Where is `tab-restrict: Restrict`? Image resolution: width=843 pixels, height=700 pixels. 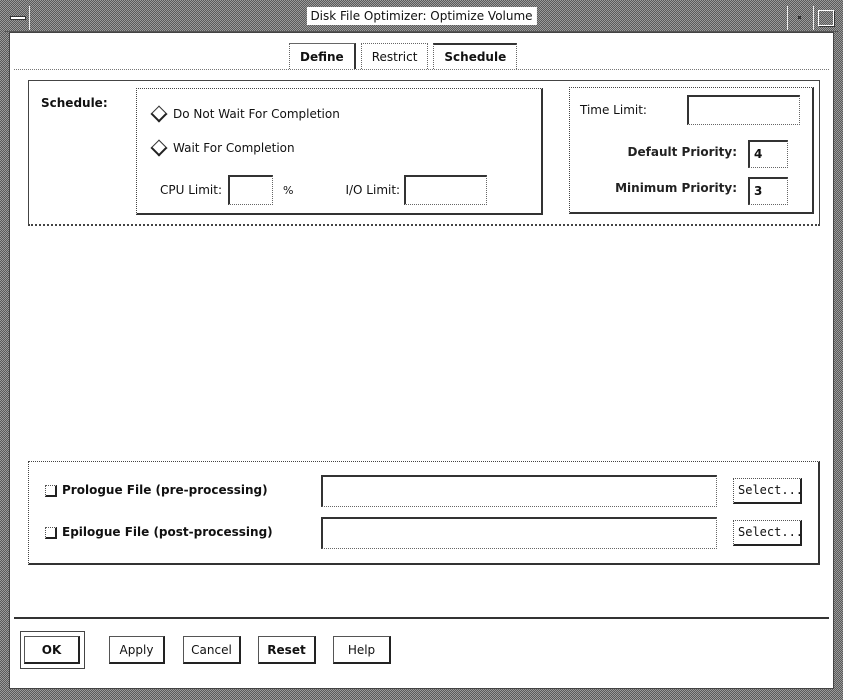 tab-restrict: Restrict is located at coordinates (394, 56).